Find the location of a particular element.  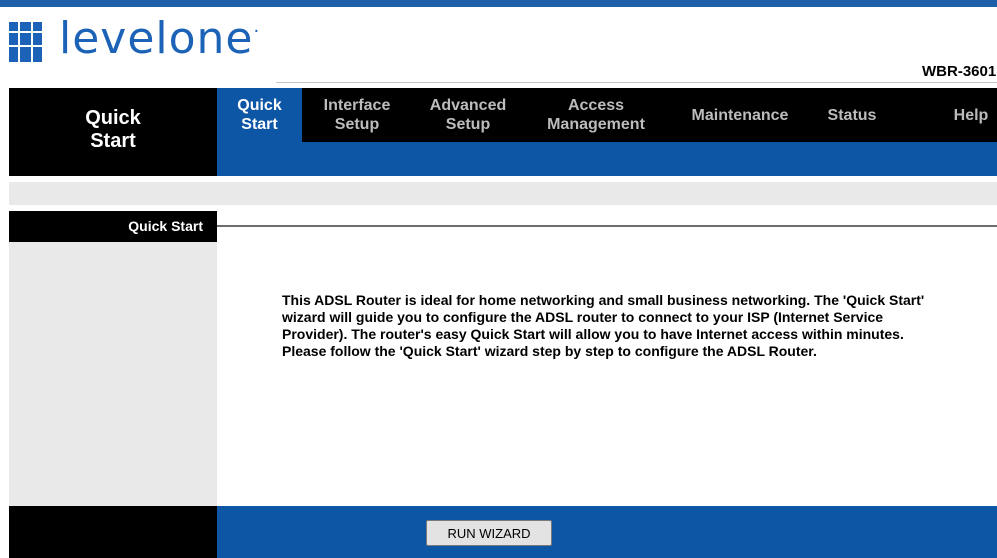

tab-maintenance: Maintenance is located at coordinates (740, 115).